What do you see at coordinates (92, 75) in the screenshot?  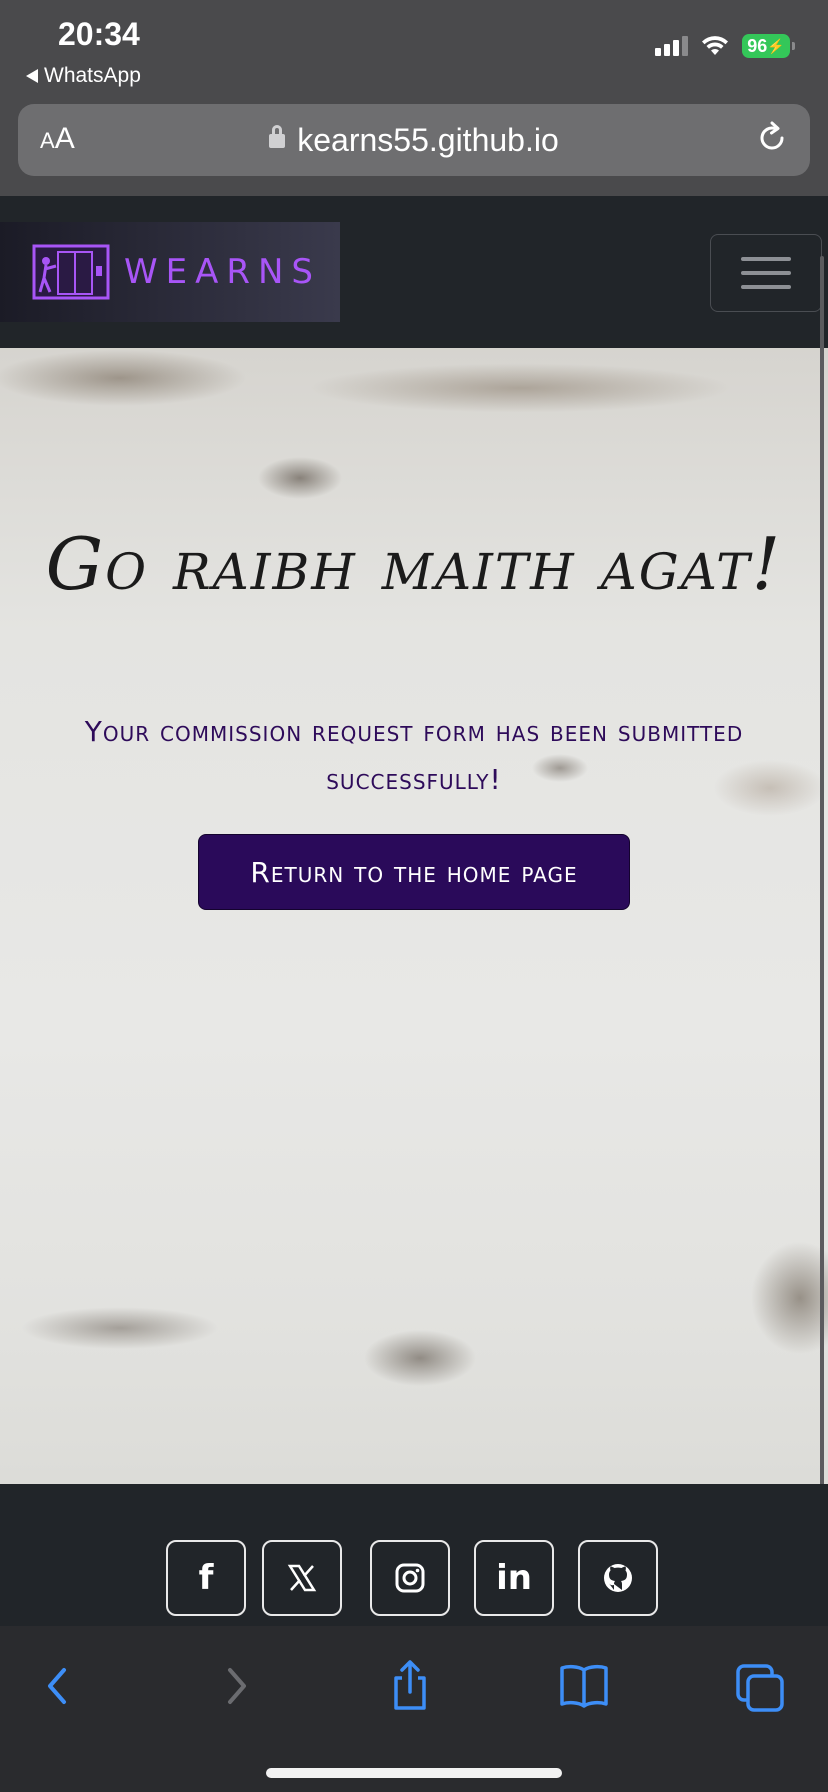 I see `back-app-label: WhatsApp` at bounding box center [92, 75].